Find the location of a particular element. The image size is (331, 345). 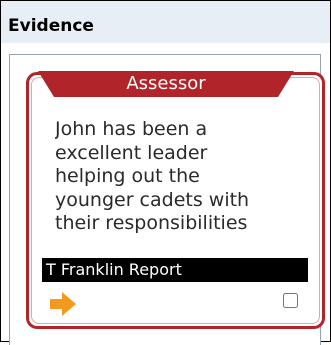

select-checkbox is located at coordinates (290, 300).